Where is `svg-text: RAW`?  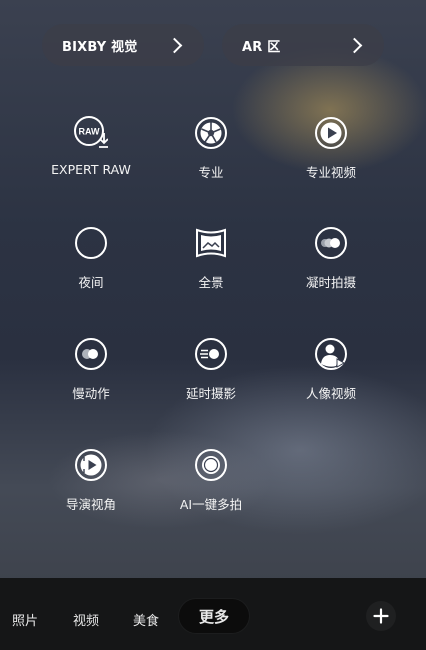
svg-text: RAW is located at coordinates (90, 132).